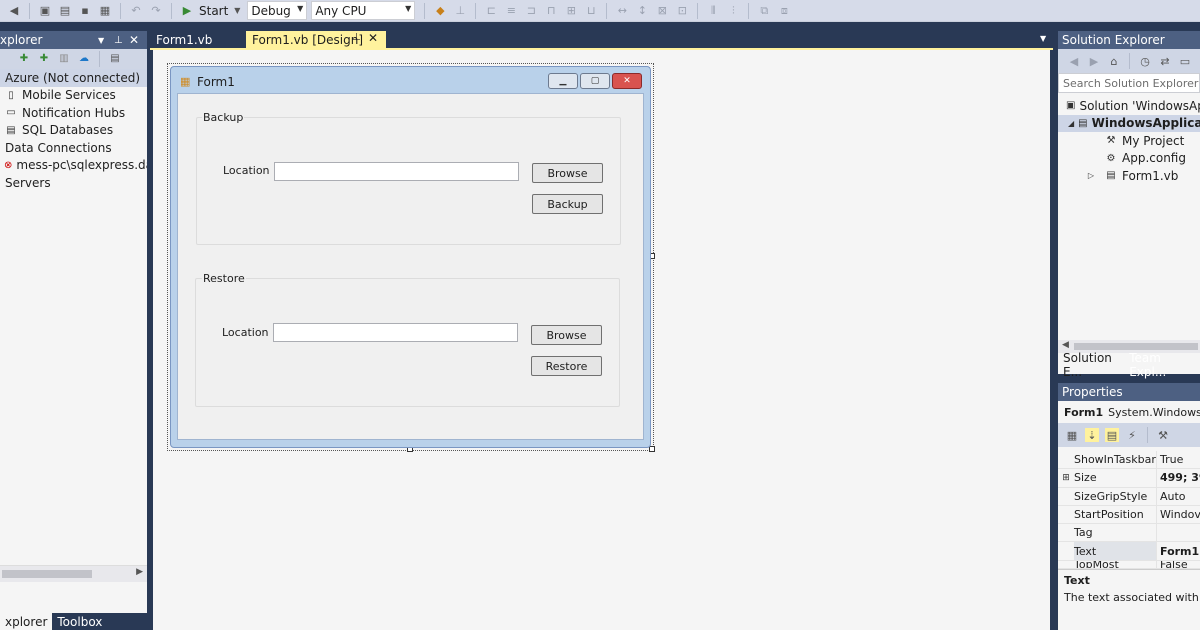 The height and width of the screenshot is (630, 1200). What do you see at coordinates (1165, 61) in the screenshot?
I see `sync-icon: ⇄` at bounding box center [1165, 61].